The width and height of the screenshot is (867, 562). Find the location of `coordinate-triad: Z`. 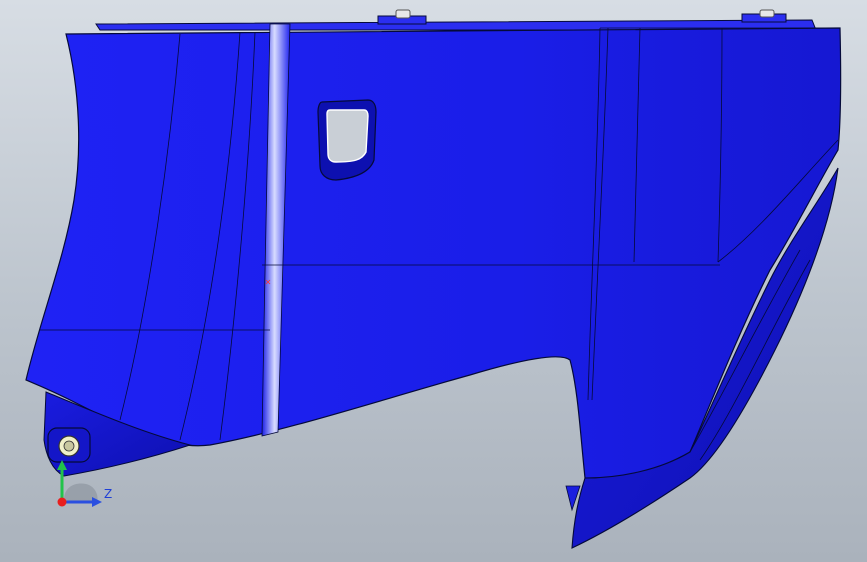

coordinate-triad: Z is located at coordinates (86, 485).